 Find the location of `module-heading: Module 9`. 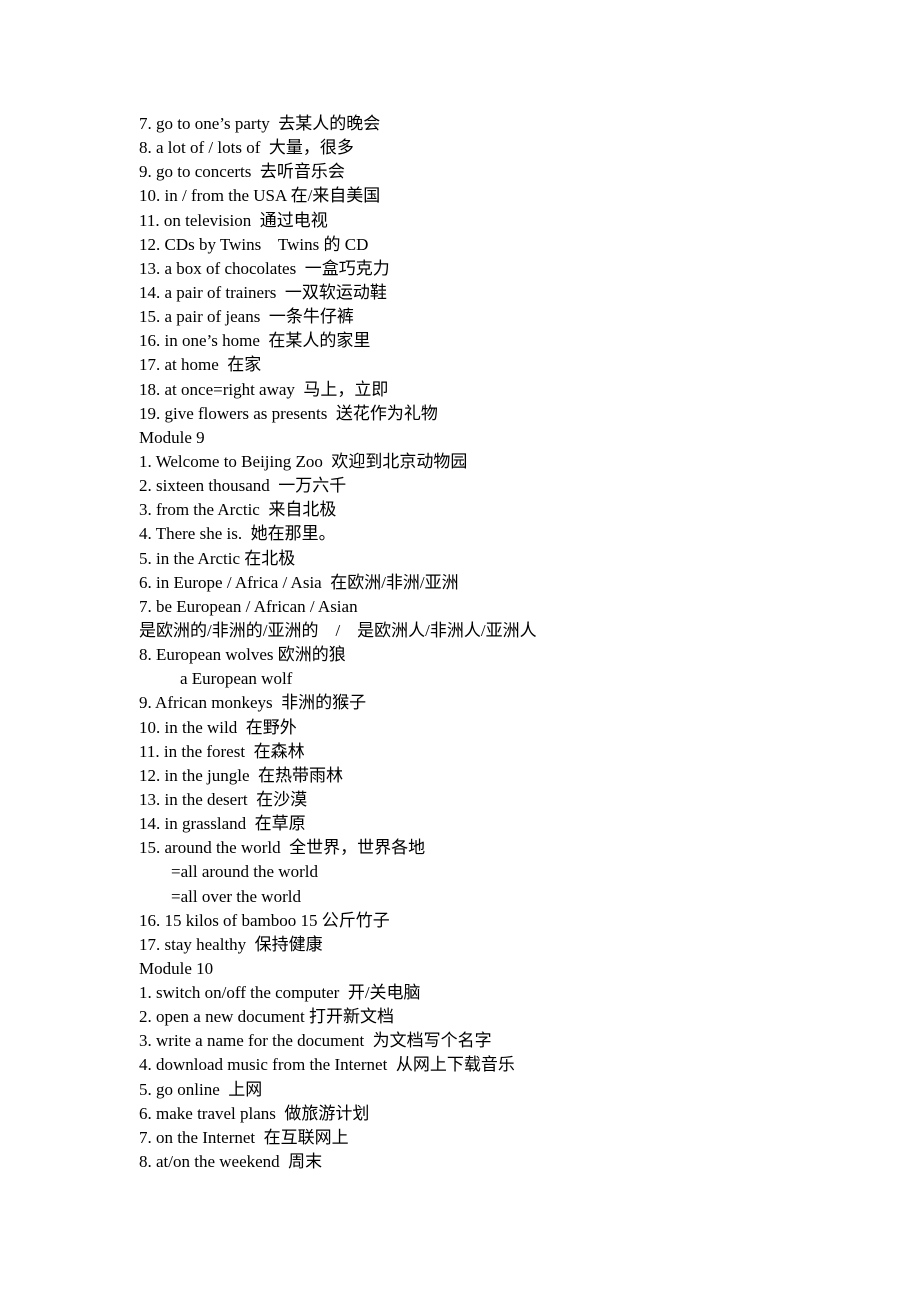

module-heading: Module 9 is located at coordinates (172, 437).